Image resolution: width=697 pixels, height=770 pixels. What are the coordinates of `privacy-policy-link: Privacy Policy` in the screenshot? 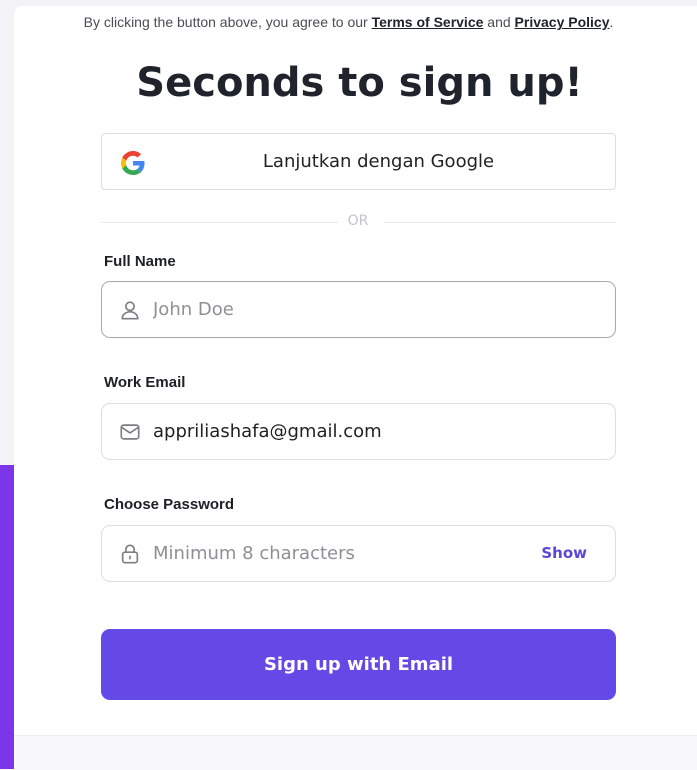 It's located at (562, 22).